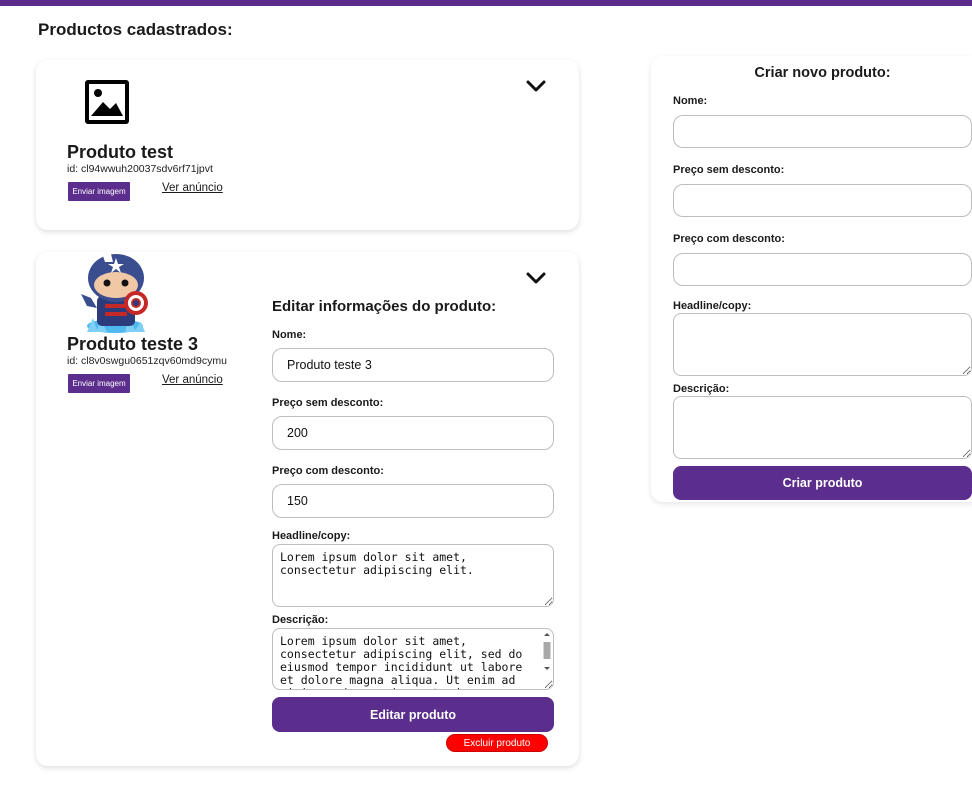  What do you see at coordinates (289, 335) in the screenshot?
I see `name-label: Nome:` at bounding box center [289, 335].